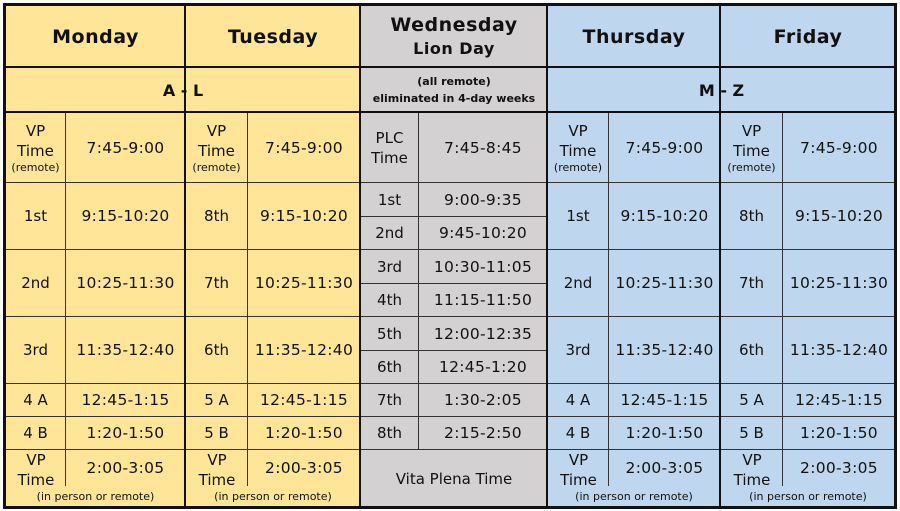 This screenshot has height=511, width=900. What do you see at coordinates (634, 36) in the screenshot?
I see `day-header-thursday: Thursday` at bounding box center [634, 36].